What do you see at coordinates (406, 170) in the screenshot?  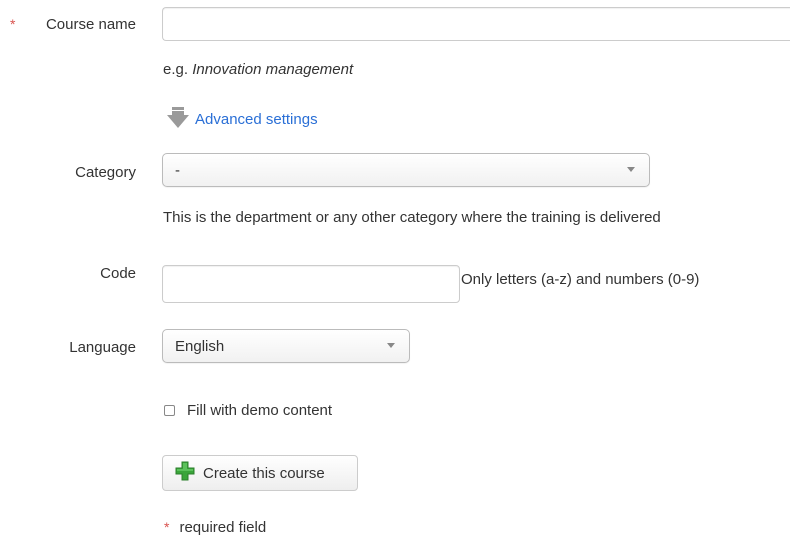 I see `category-select: -` at bounding box center [406, 170].